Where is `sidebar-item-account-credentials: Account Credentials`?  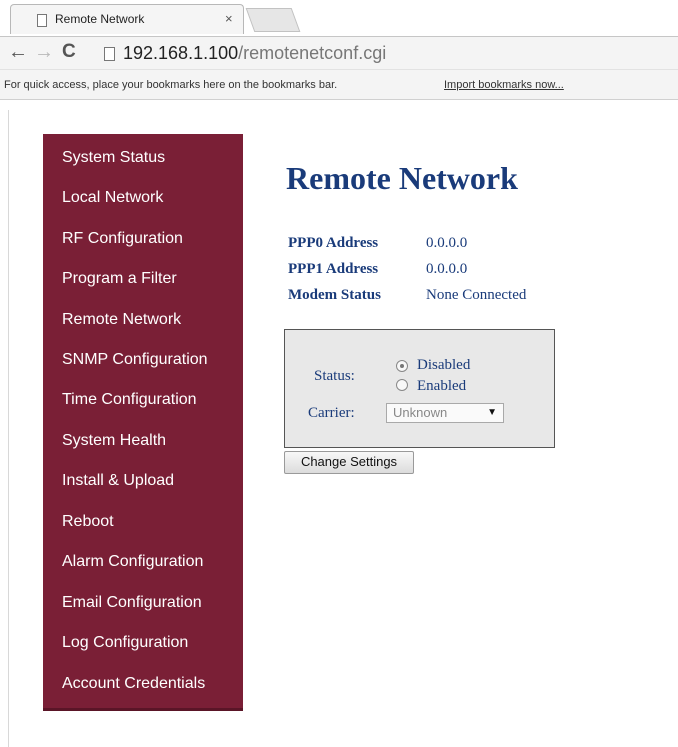 sidebar-item-account-credentials: Account Credentials is located at coordinates (133, 684).